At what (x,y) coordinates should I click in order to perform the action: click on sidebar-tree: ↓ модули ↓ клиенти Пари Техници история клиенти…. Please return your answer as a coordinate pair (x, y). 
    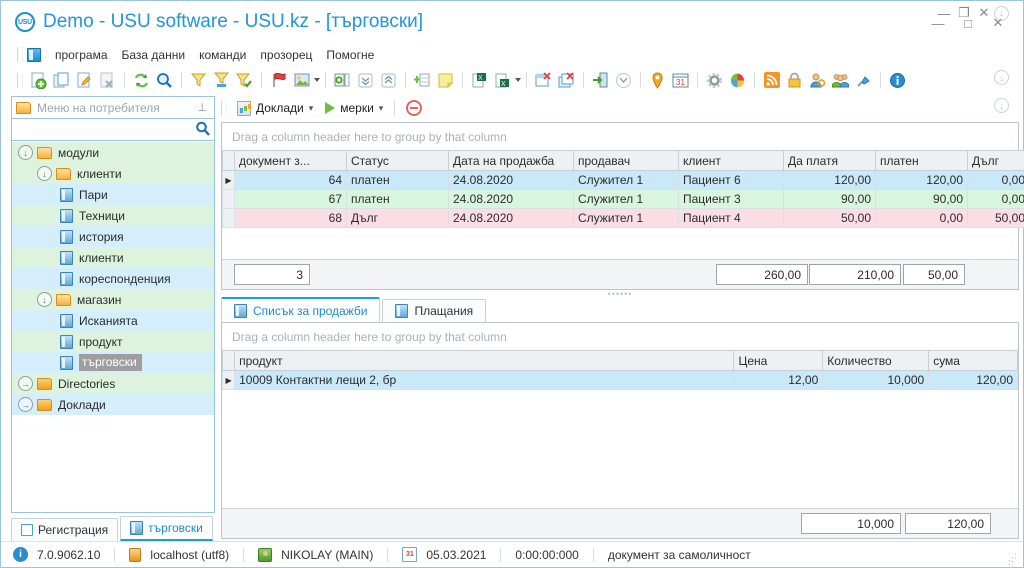
    Looking at the image, I should click on (113, 326).